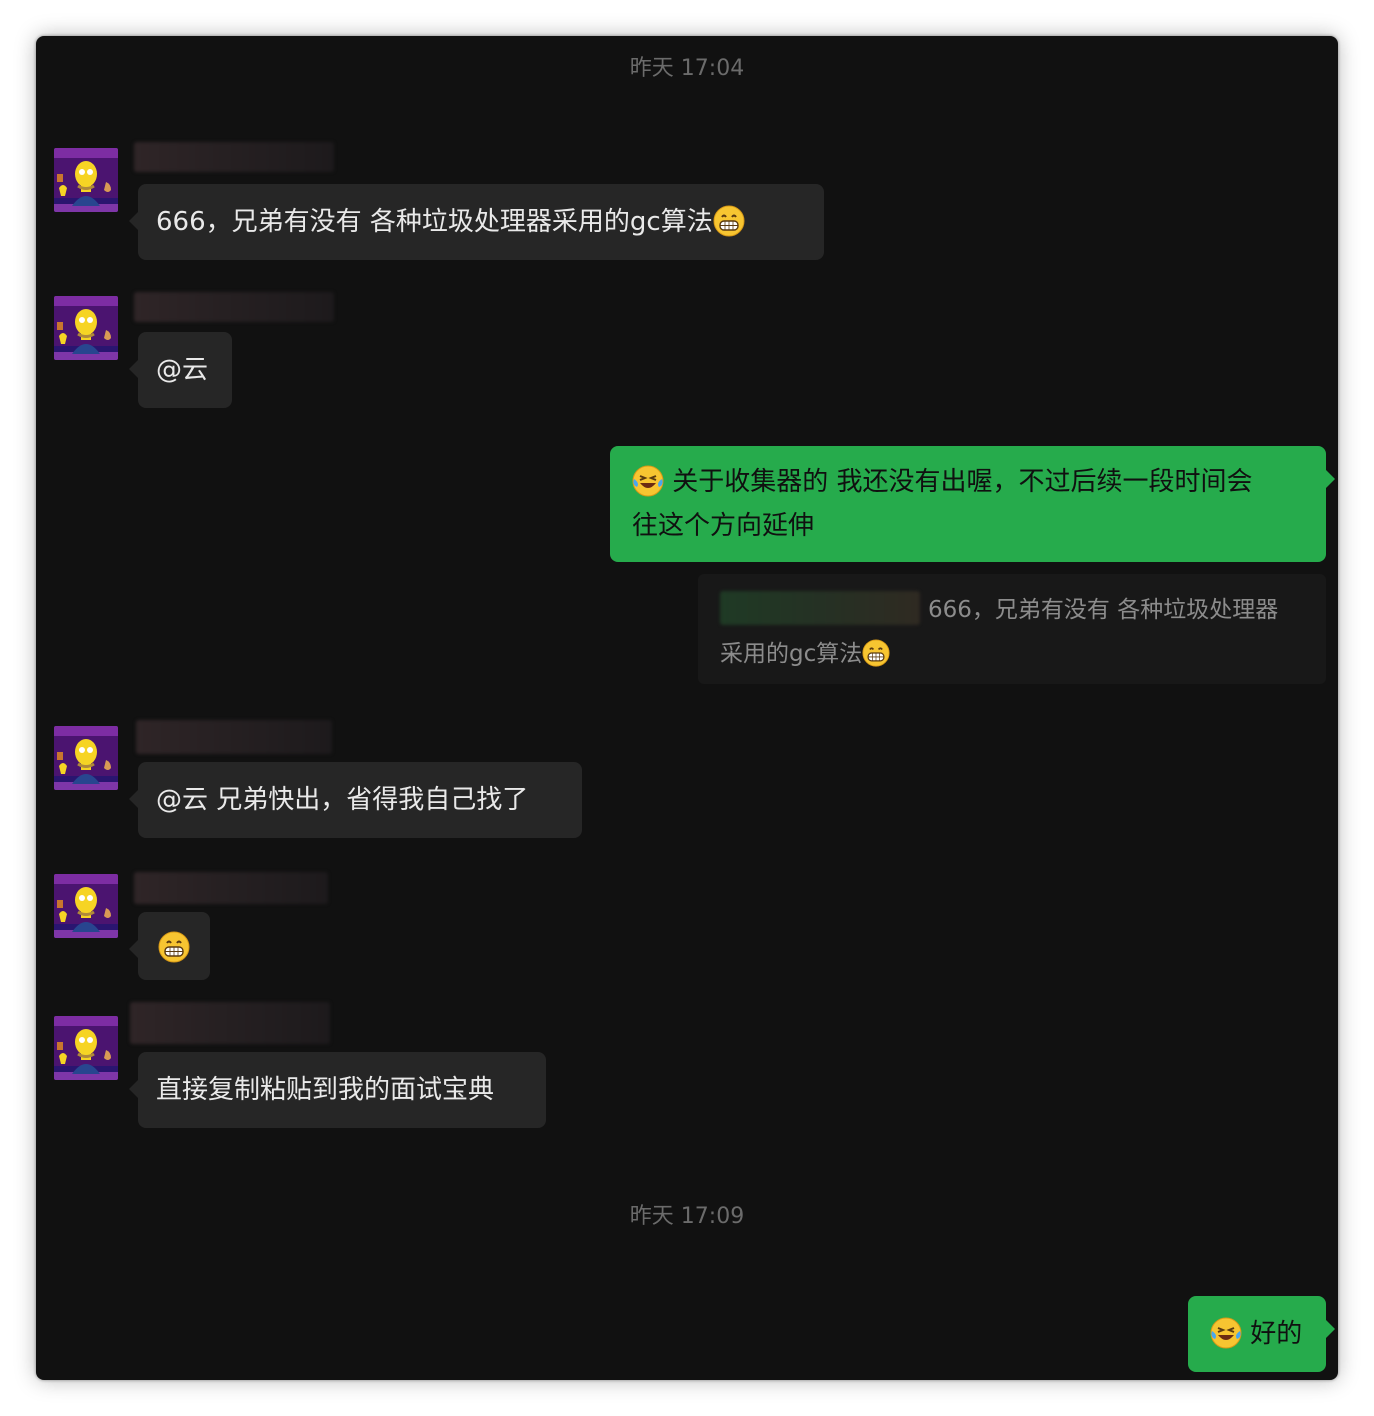 The height and width of the screenshot is (1416, 1374). Describe the element at coordinates (972, 504) in the screenshot. I see `message-bubble-outgoing: 关于收集器的 我还没有出喔，不过后续一段时间会 往这个方向延伸` at that location.